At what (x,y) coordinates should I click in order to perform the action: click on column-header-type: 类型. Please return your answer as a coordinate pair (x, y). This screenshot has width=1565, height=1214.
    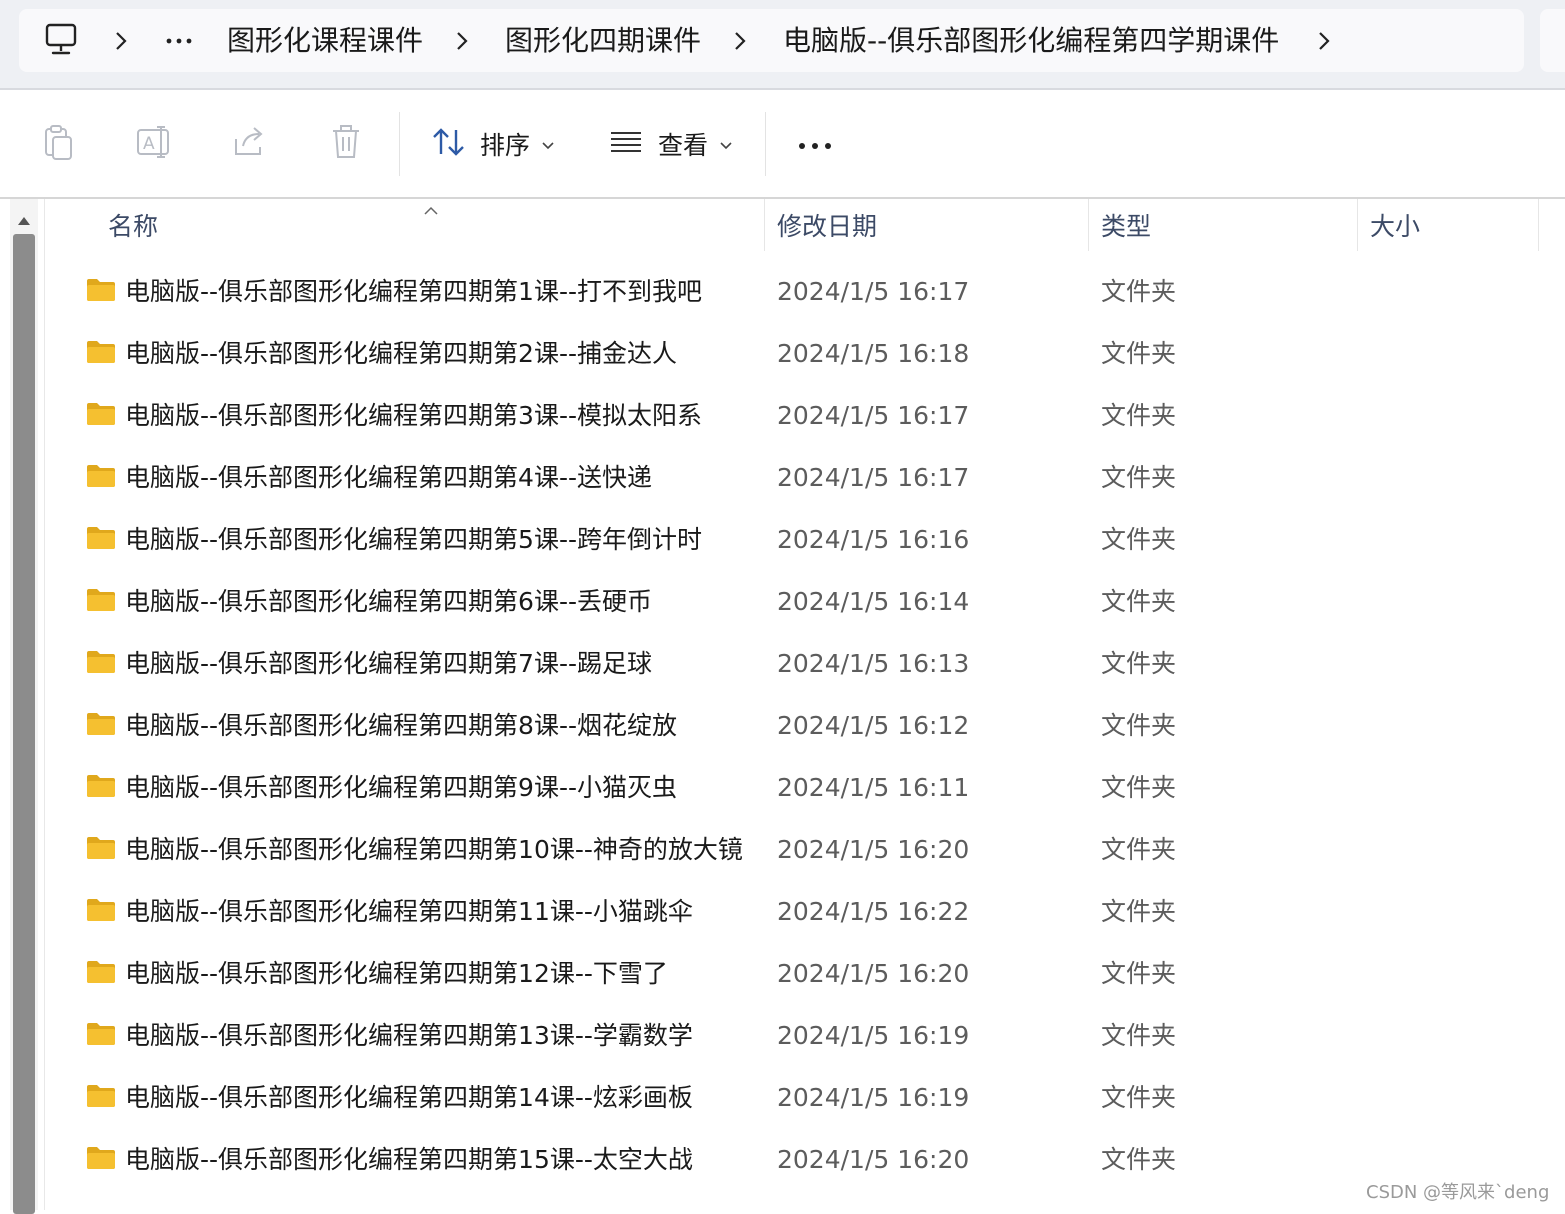
    Looking at the image, I should click on (1126, 227).